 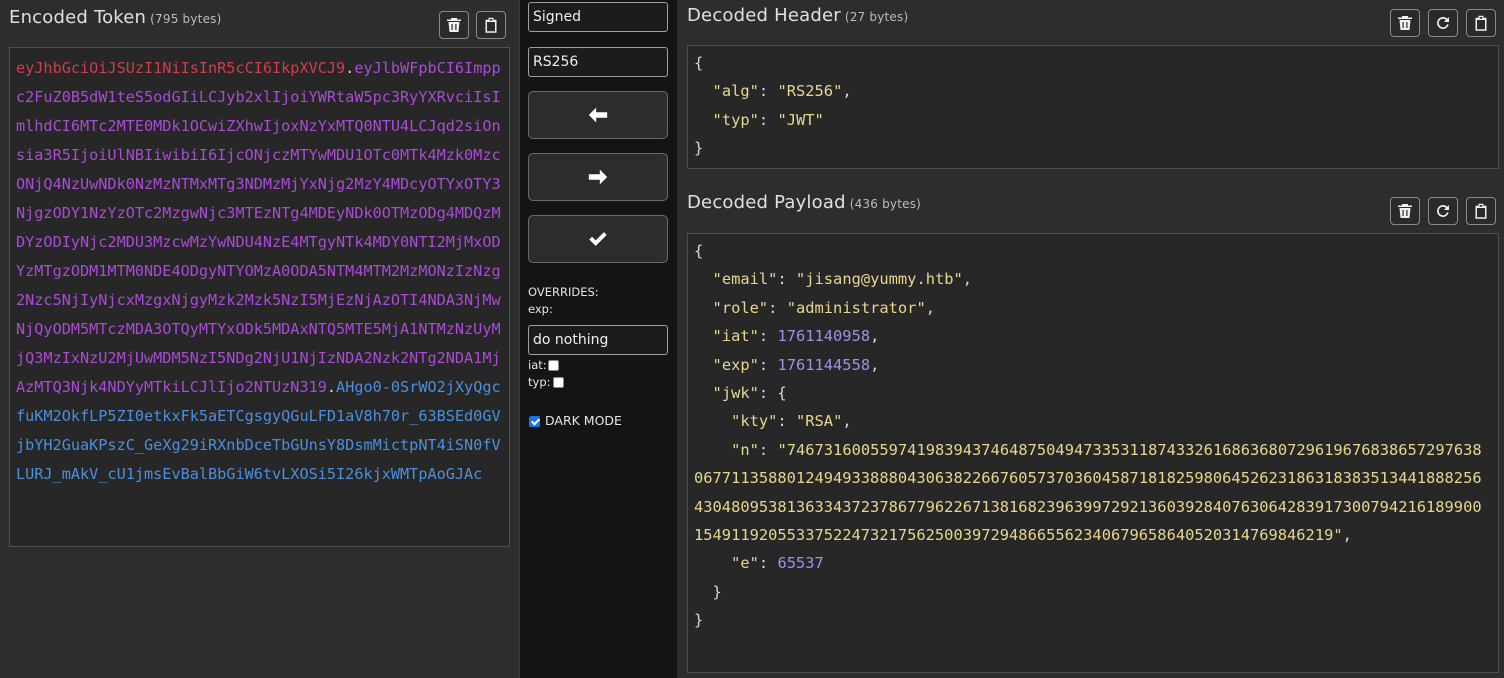 I want to click on payload-e-value: 65537, so click(x=800, y=563).